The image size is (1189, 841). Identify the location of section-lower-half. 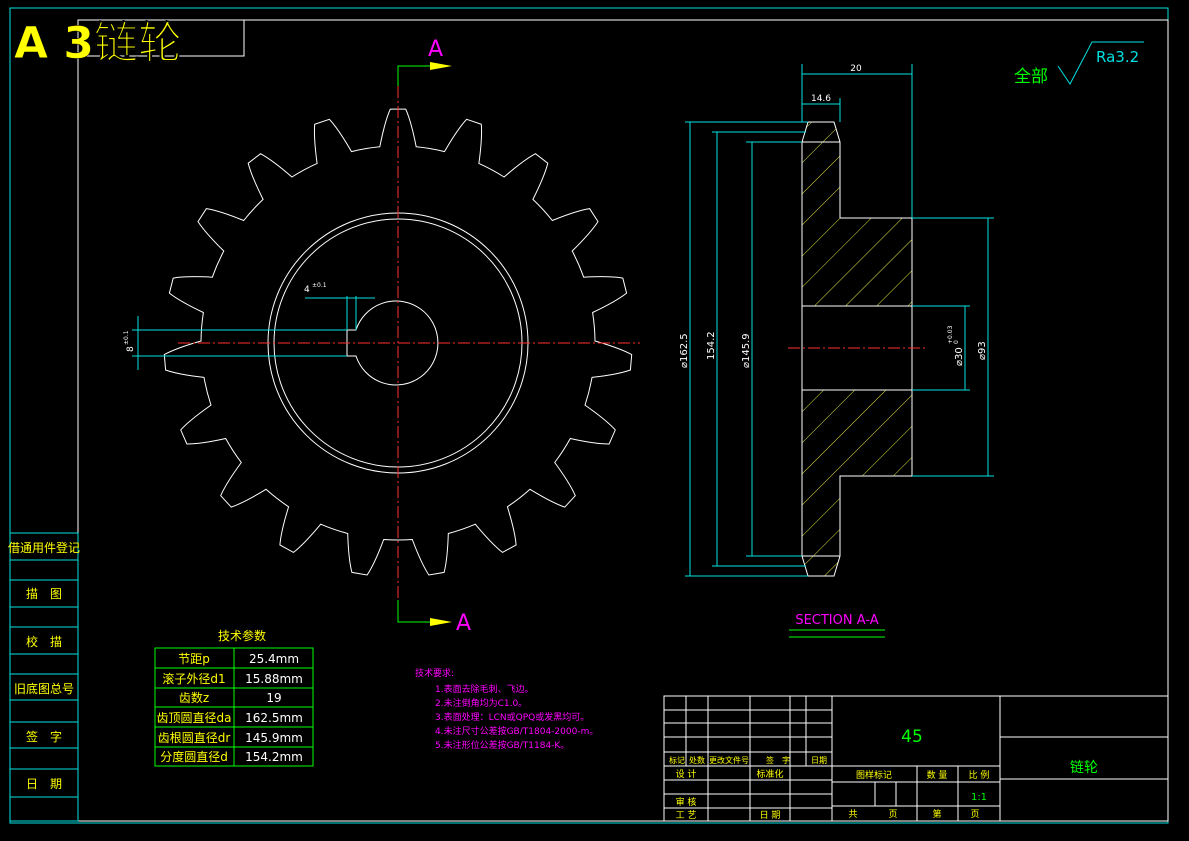
(857, 483).